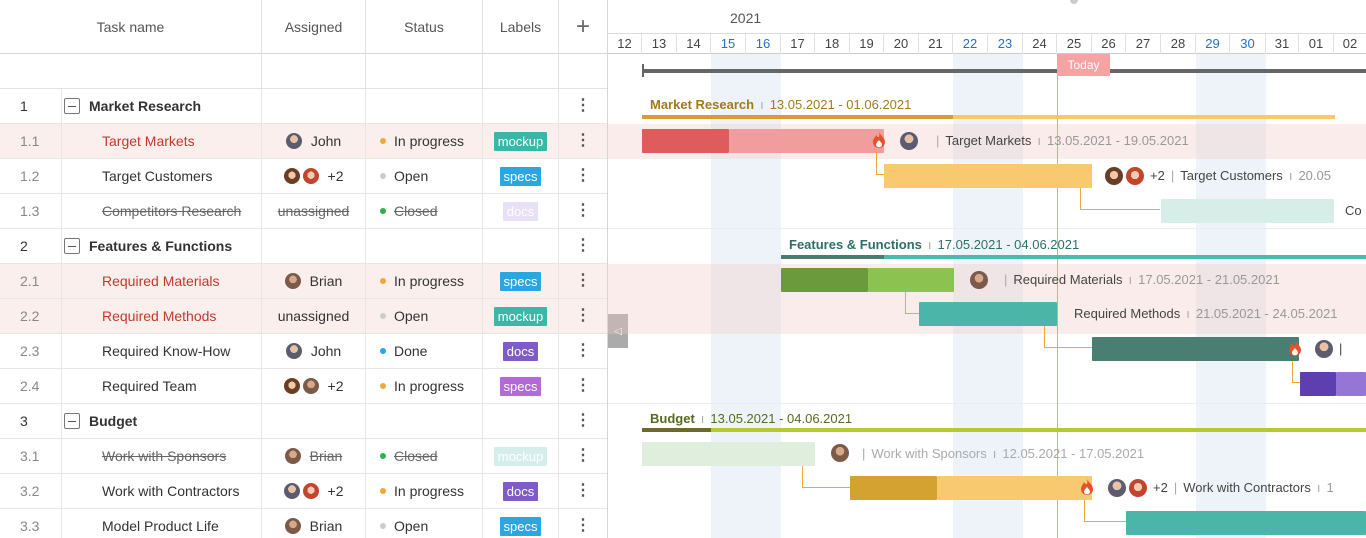 Image resolution: width=1366 pixels, height=538 pixels. Describe the element at coordinates (806, 141) in the screenshot. I see `task-bar-target-markets` at that location.